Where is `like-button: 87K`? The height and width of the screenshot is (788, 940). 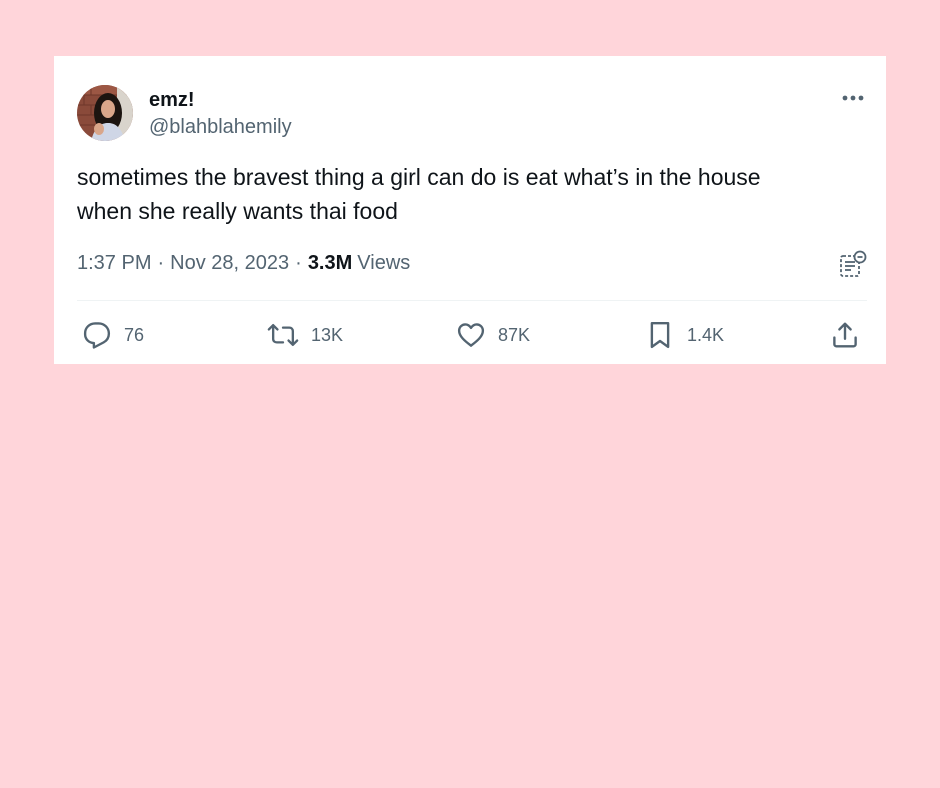
like-button: 87K is located at coordinates (493, 335).